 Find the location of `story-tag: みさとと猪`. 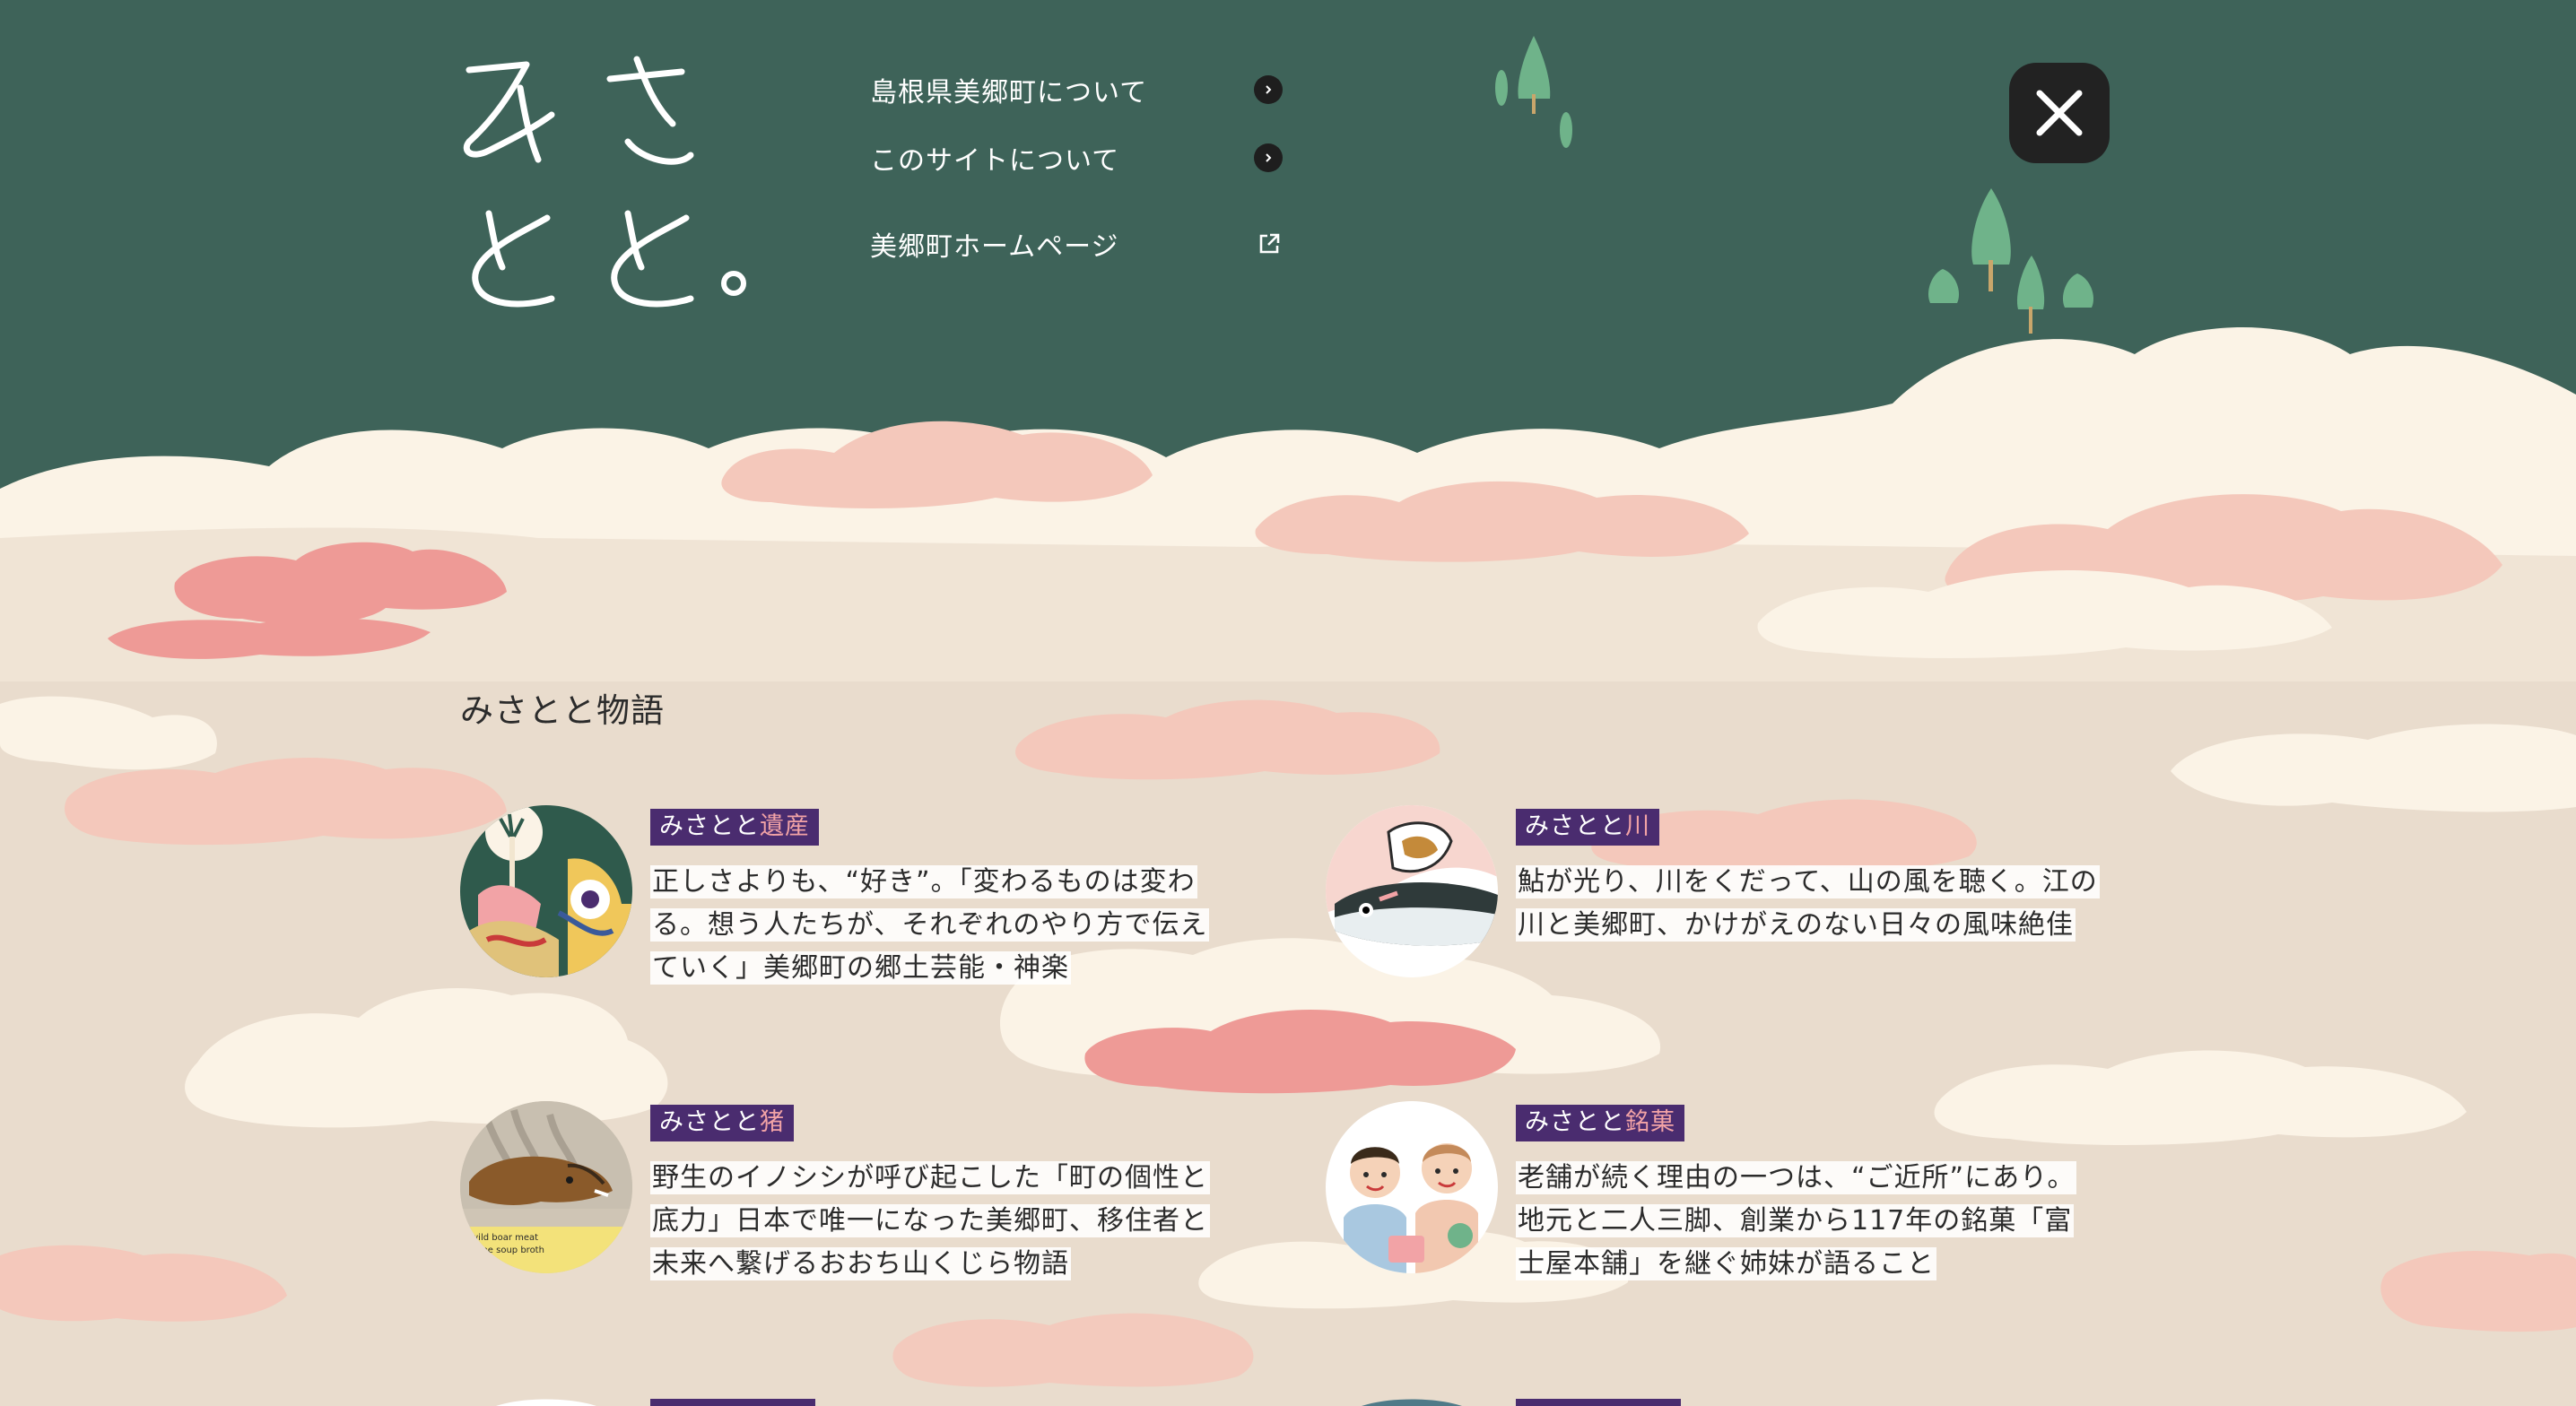

story-tag: みさとと猪 is located at coordinates (722, 1123).